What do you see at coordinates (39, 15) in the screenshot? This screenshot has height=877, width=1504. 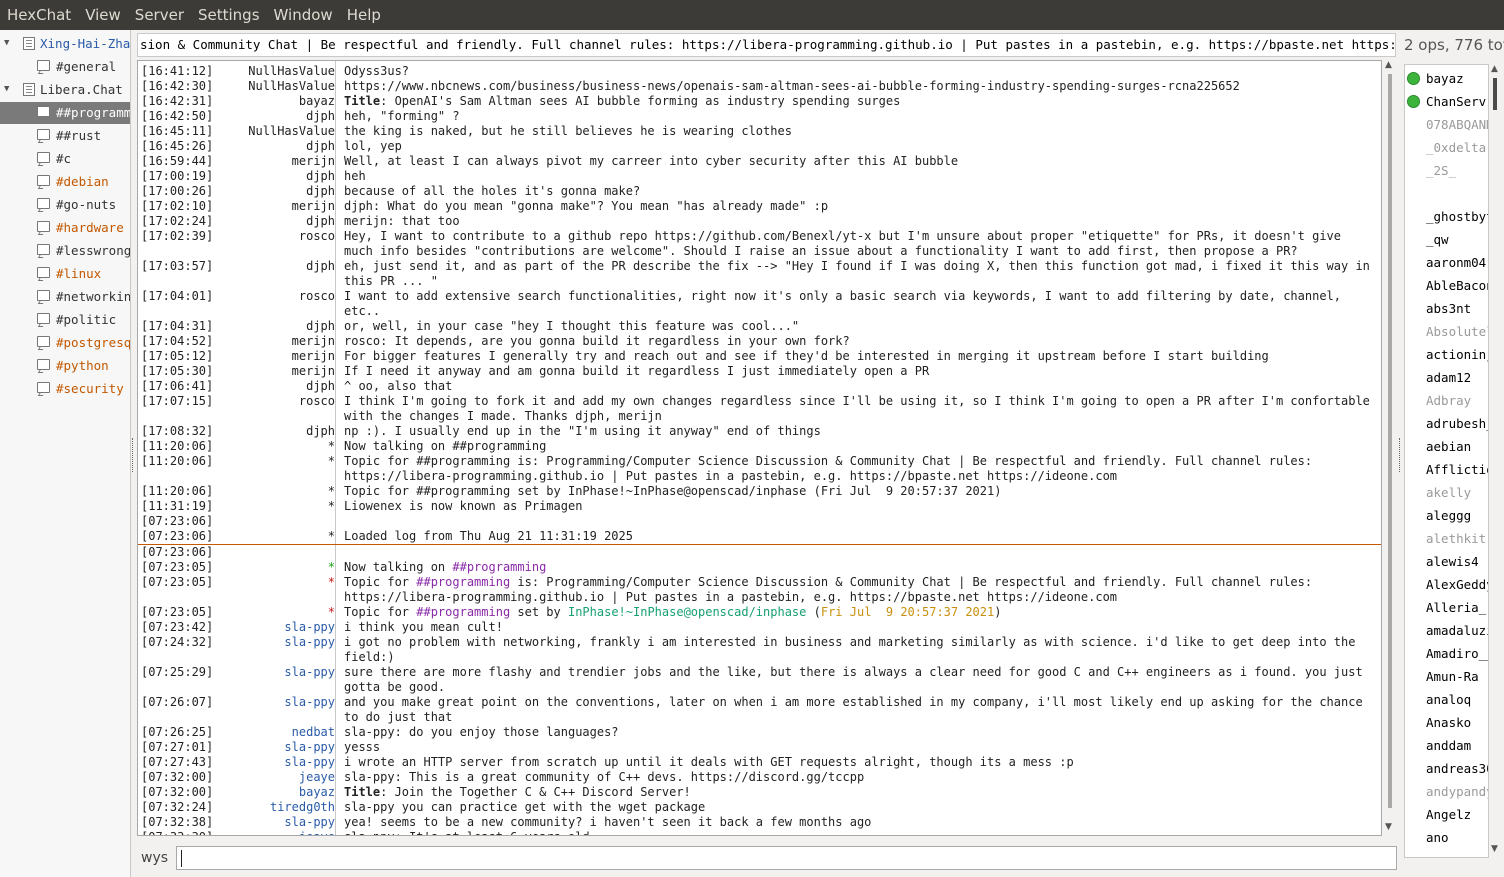 I see `menu-hexchat: HexChat` at bounding box center [39, 15].